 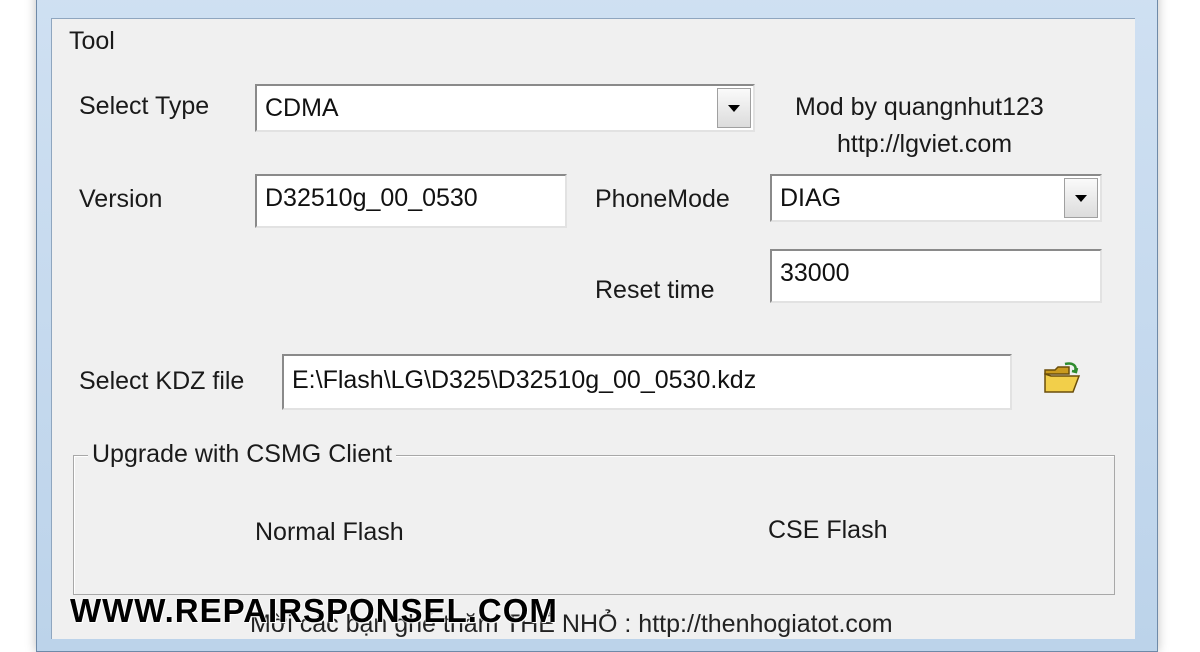 I want to click on normal-flash-button: Normal Flash, so click(x=329, y=532).